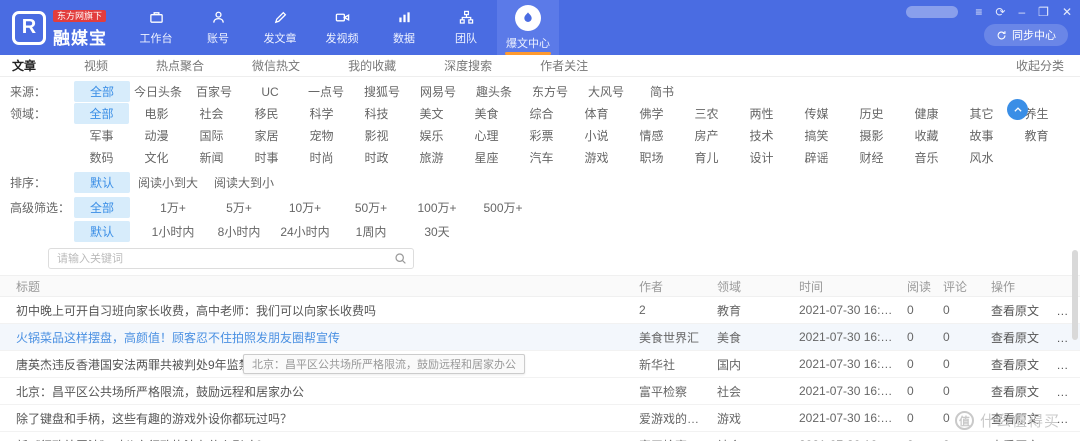  What do you see at coordinates (321, 157) in the screenshot?
I see `filter-chip: 时尚` at bounding box center [321, 157].